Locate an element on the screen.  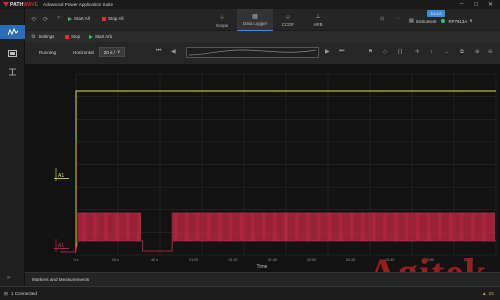
stop-all-button: Stop All is located at coordinates (113, 18).